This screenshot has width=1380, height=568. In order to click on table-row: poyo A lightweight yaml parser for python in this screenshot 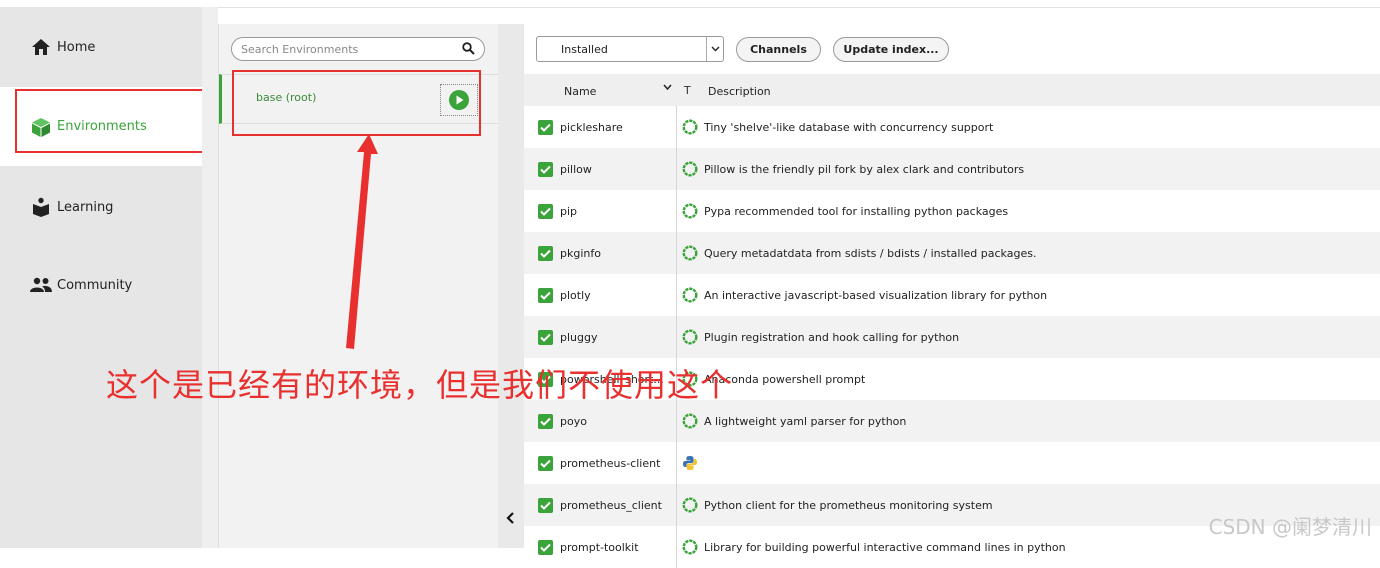, I will do `click(952, 421)`.